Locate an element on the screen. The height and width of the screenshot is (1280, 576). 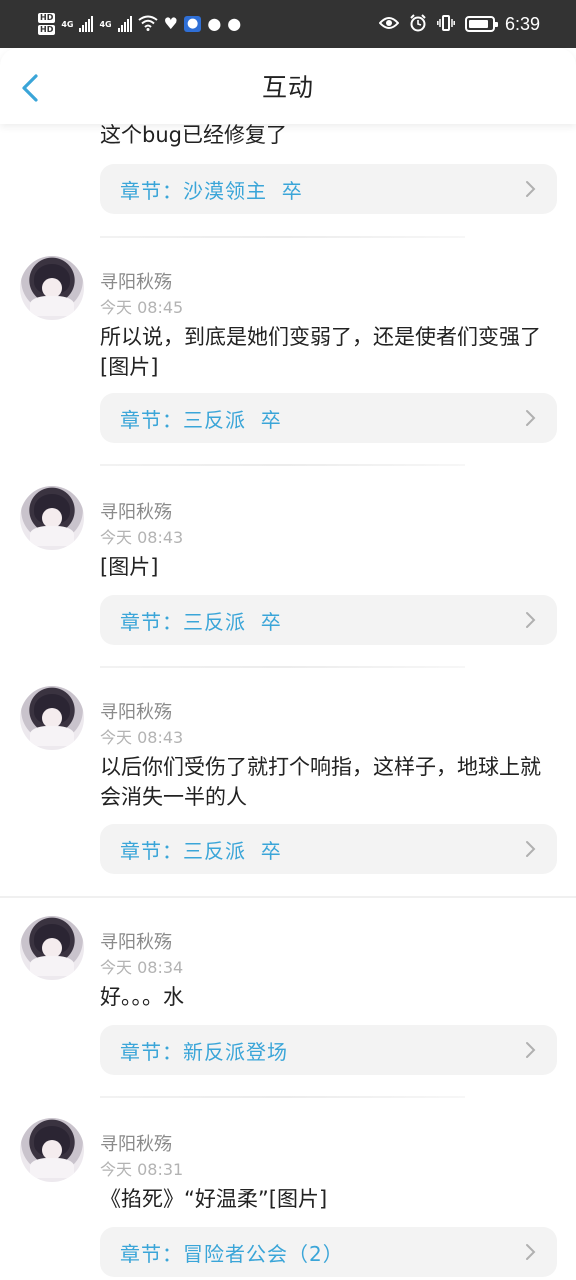
clock: 6:39 is located at coordinates (522, 23).